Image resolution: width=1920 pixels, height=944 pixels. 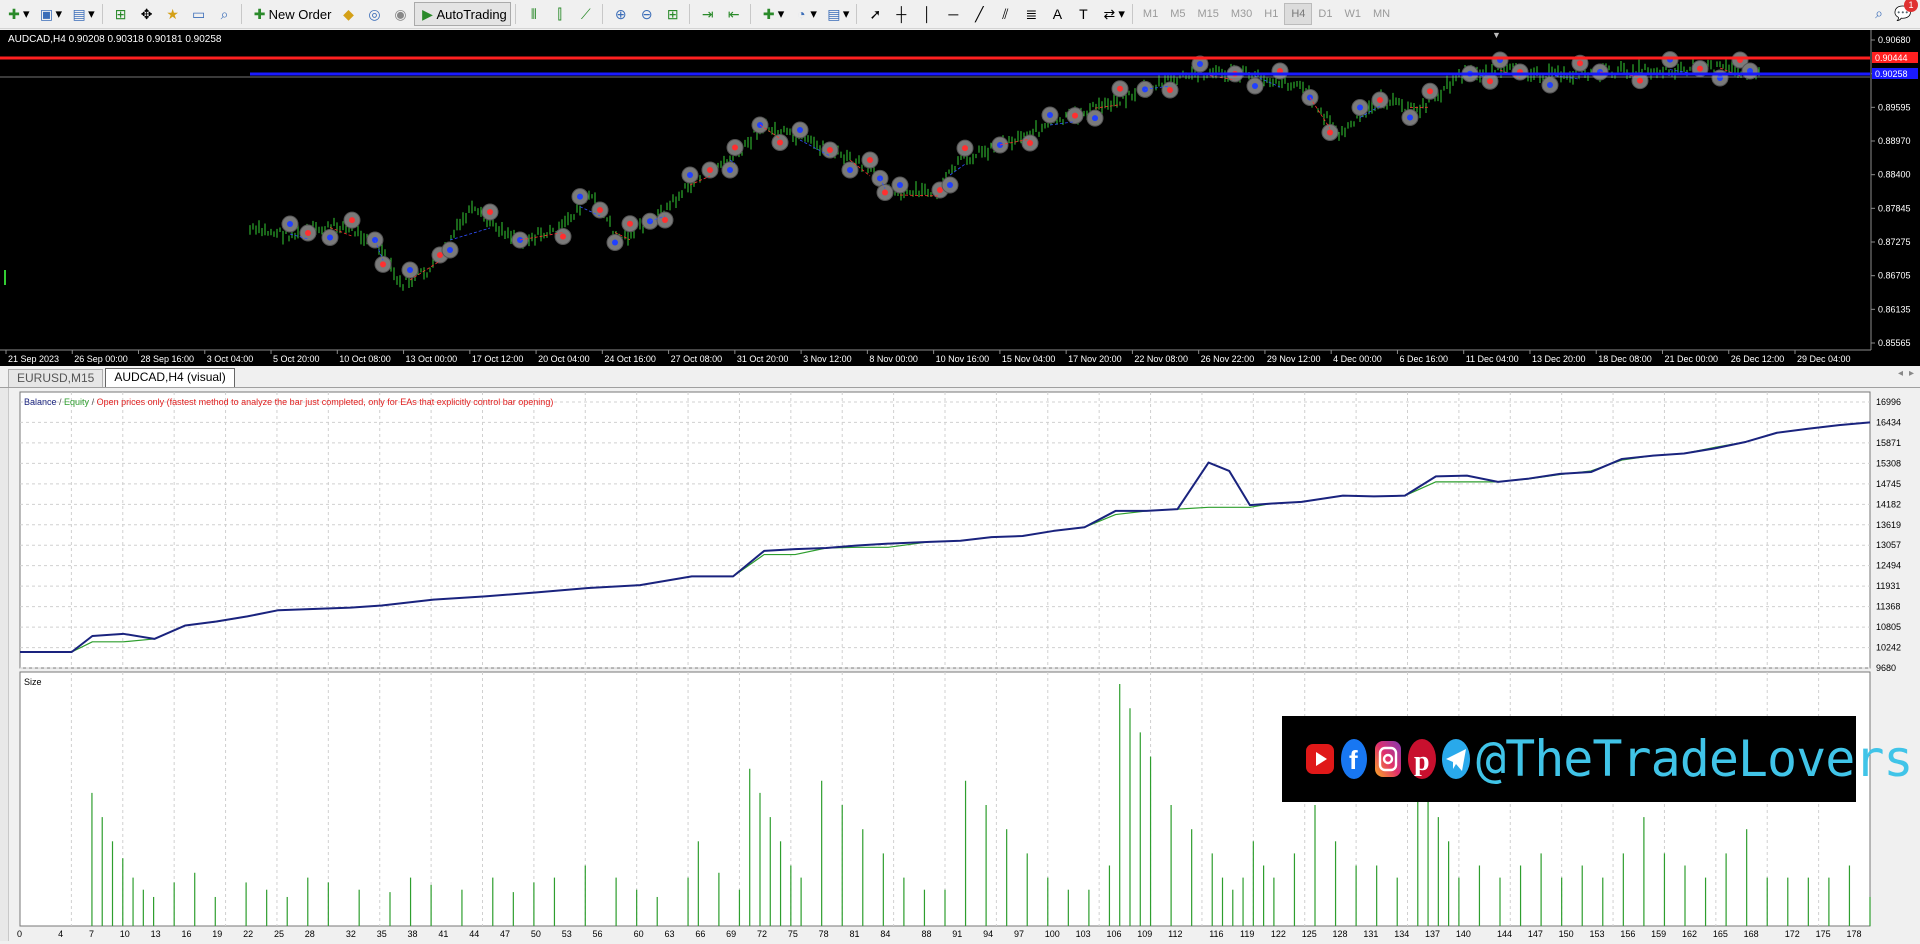 I want to click on size-tick-label: 44, so click(x=474, y=934).